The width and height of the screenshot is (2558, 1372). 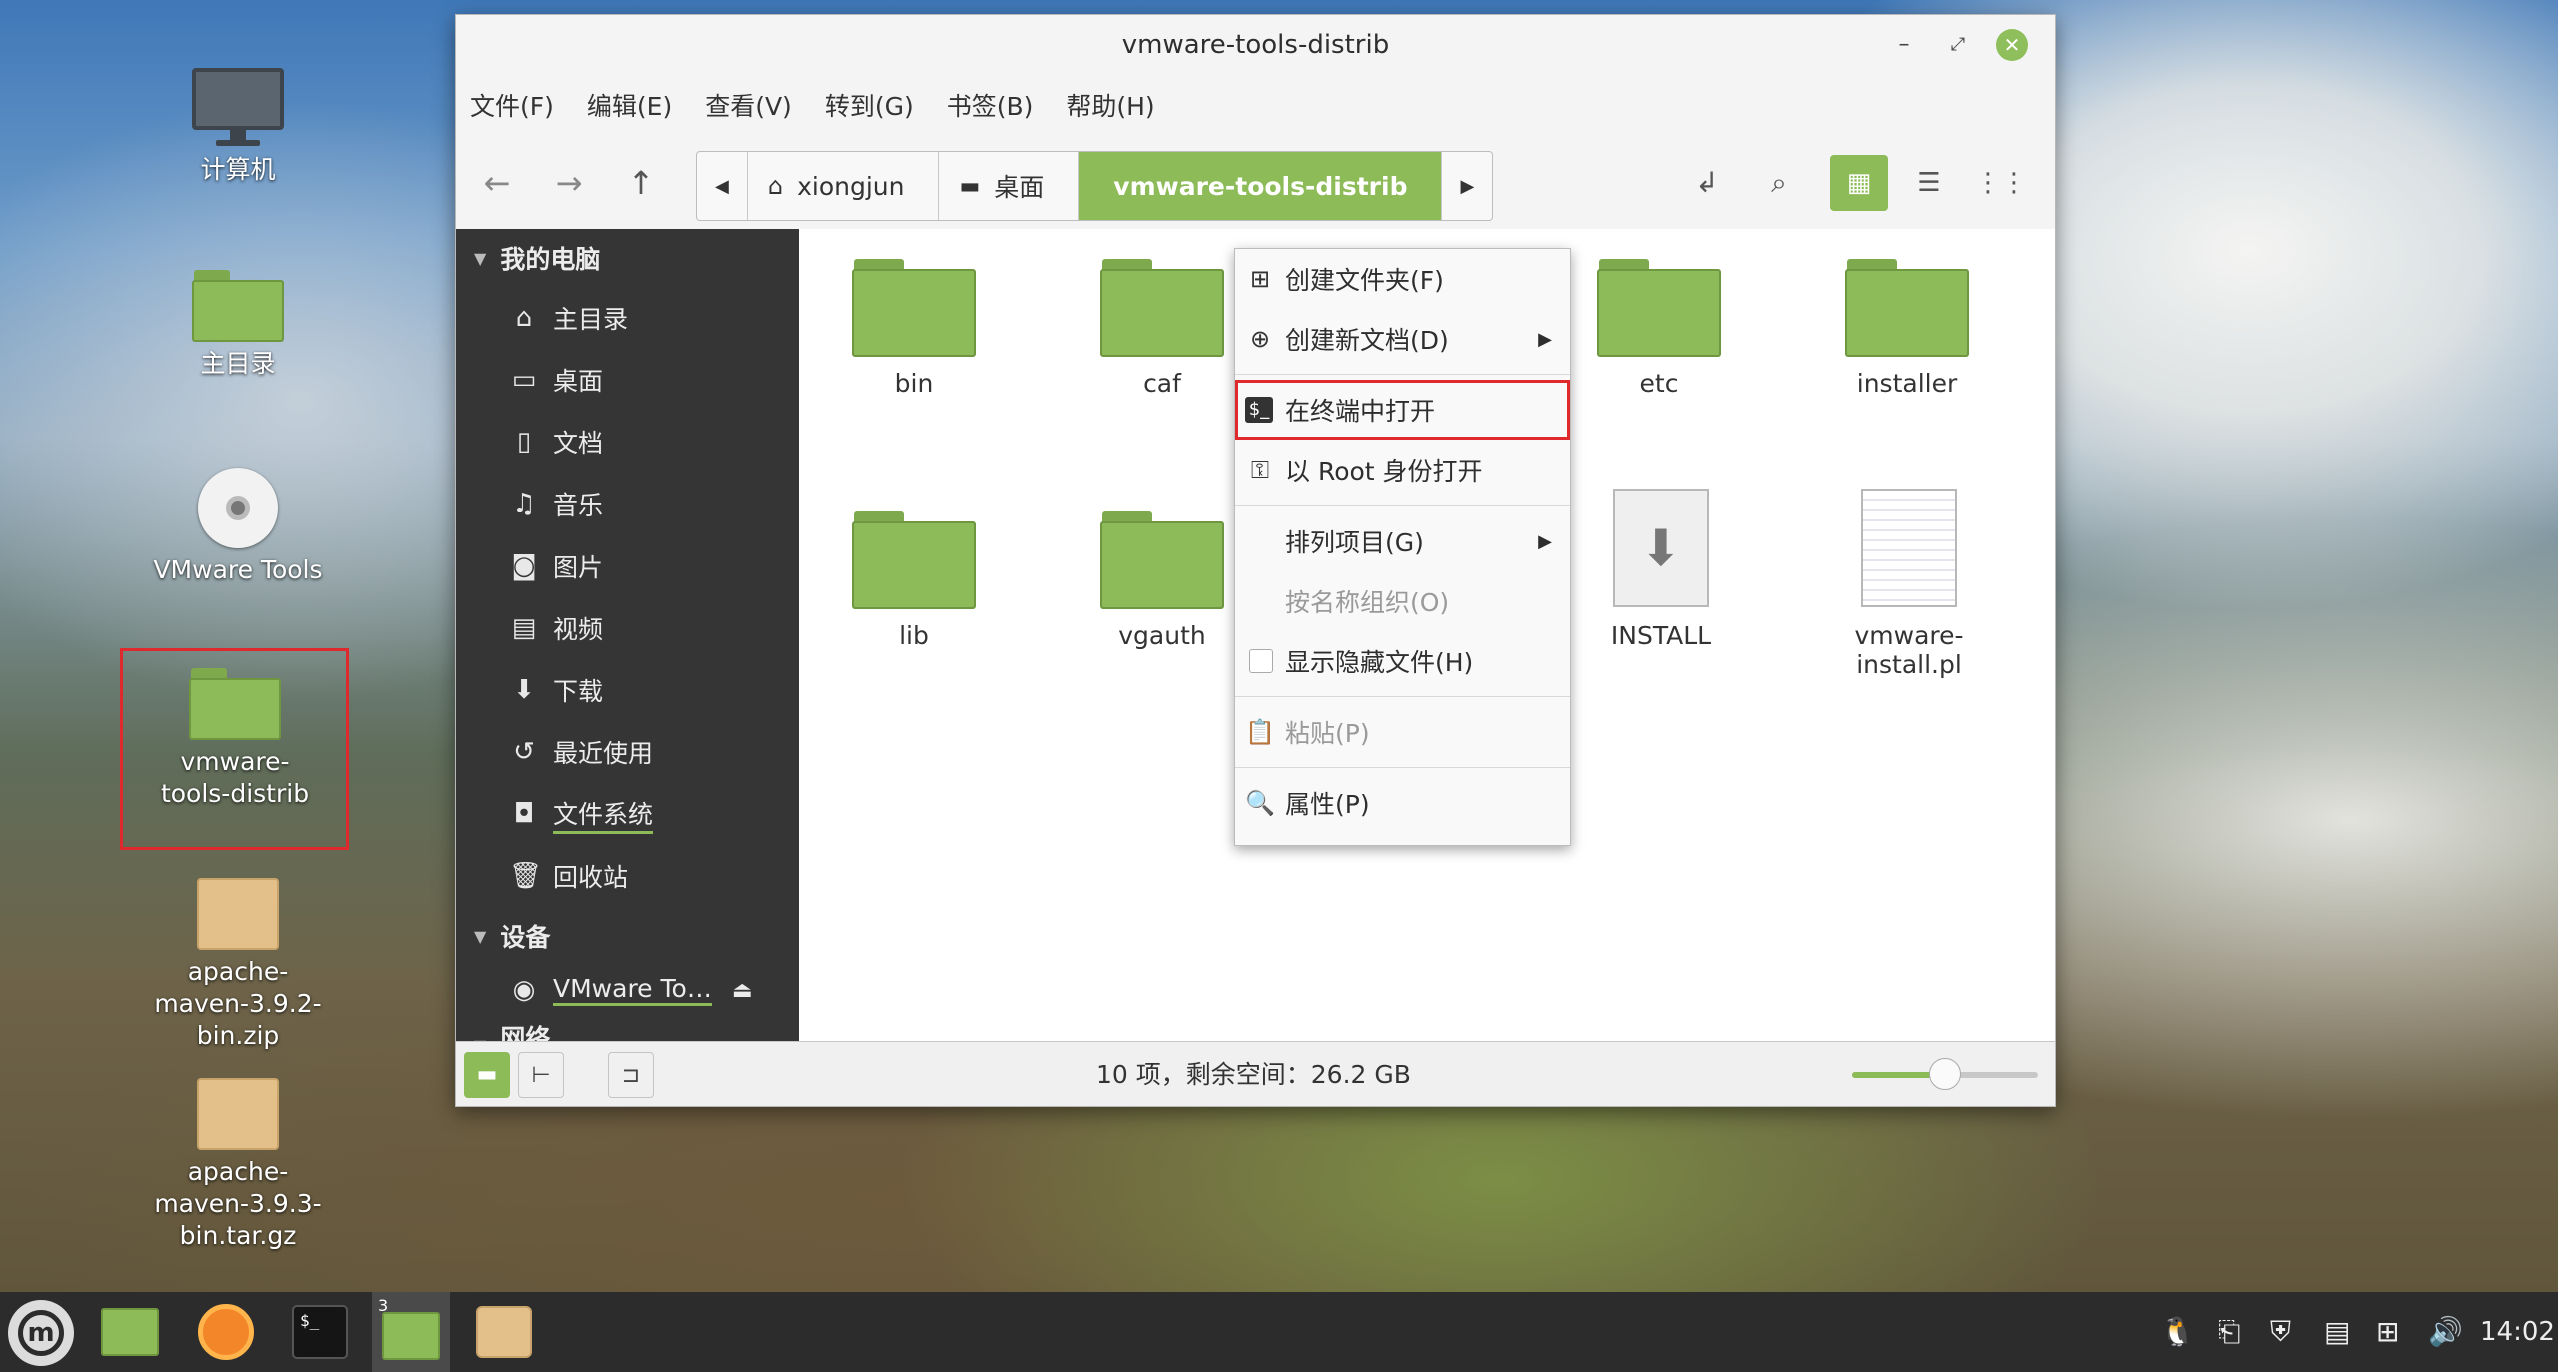 I want to click on toggle-location-button: ↲, so click(x=1707, y=183).